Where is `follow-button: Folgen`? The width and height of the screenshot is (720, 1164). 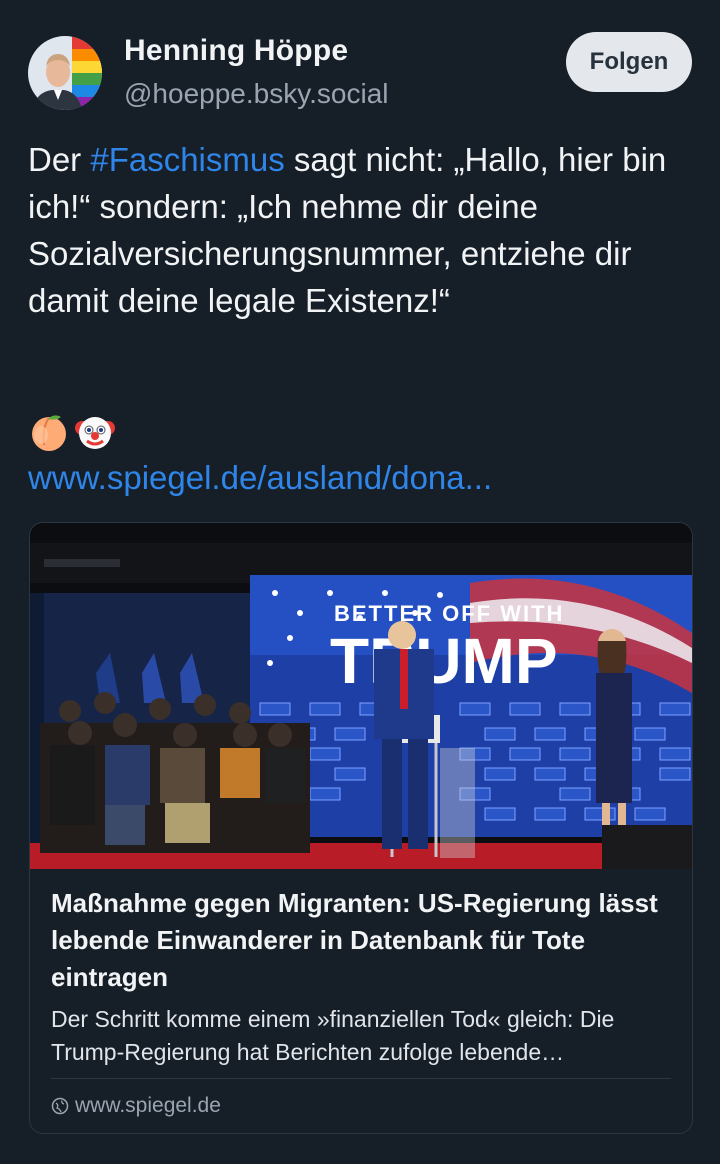 follow-button: Folgen is located at coordinates (629, 62).